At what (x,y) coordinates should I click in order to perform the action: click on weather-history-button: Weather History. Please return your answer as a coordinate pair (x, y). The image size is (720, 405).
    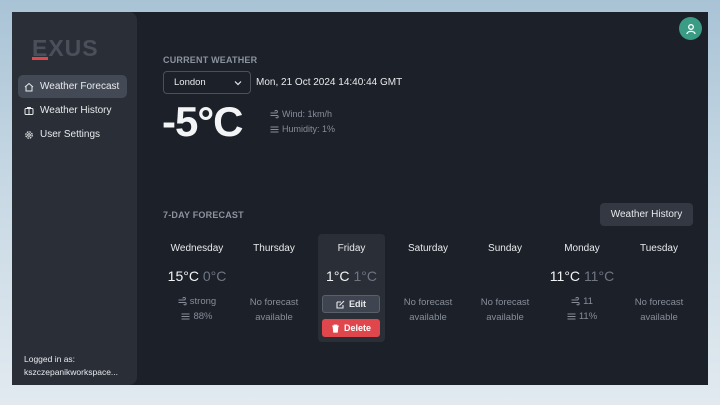
    Looking at the image, I should click on (646, 214).